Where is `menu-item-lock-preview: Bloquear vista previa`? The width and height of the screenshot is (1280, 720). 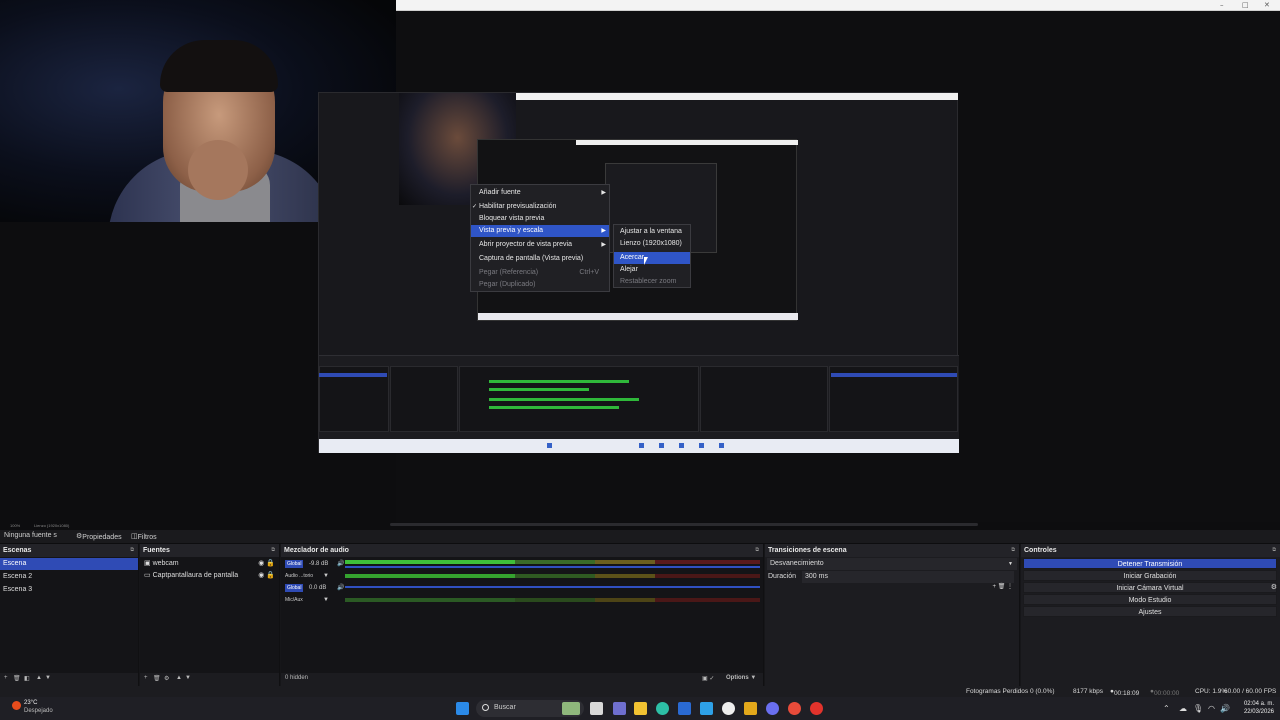 menu-item-lock-preview: Bloquear vista previa is located at coordinates (540, 219).